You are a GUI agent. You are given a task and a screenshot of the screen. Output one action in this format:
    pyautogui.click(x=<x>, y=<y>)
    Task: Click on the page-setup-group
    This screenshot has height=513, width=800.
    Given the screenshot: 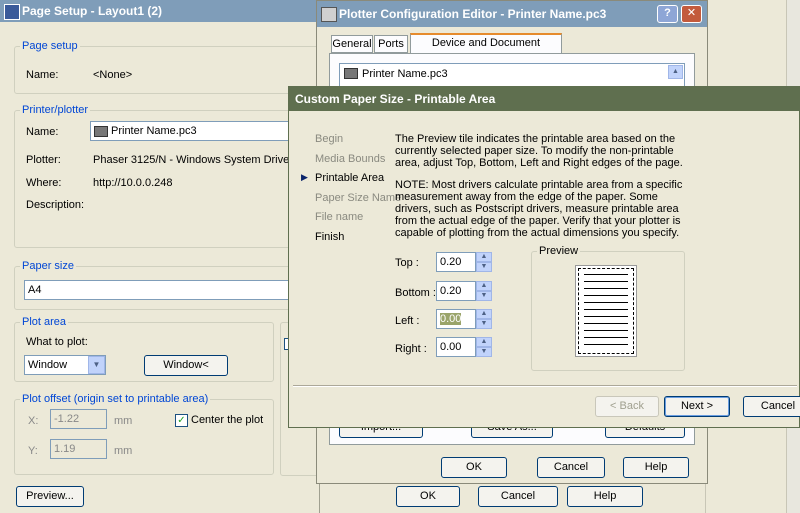 What is the action you would take?
    pyautogui.click(x=167, y=70)
    